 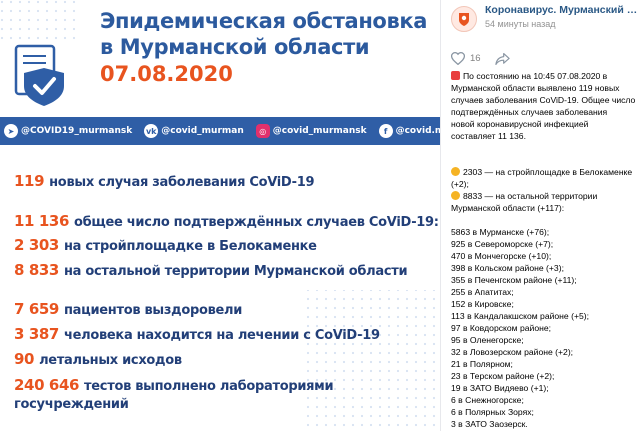 I want to click on social-instagram: ◎ @covid_murmansk, so click(x=311, y=131).